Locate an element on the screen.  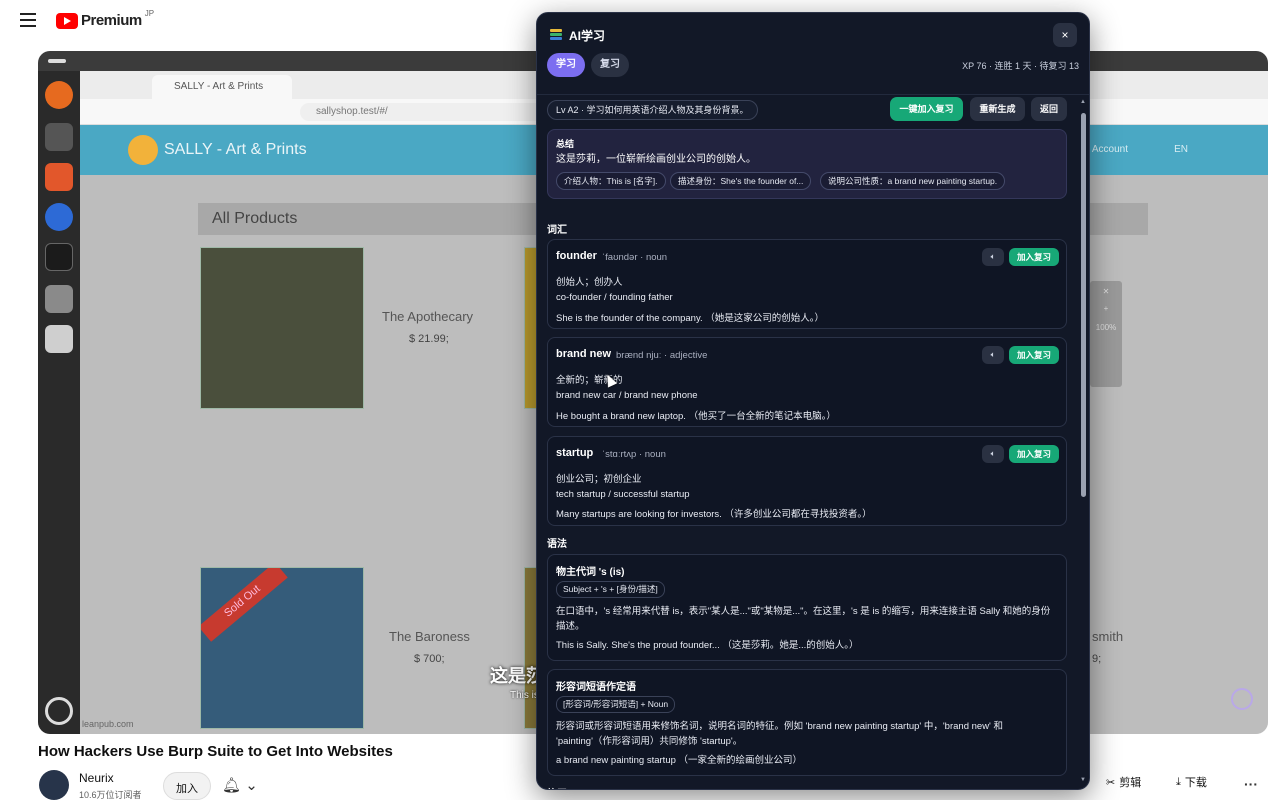
logo-region: JP is located at coordinates (149, 13).